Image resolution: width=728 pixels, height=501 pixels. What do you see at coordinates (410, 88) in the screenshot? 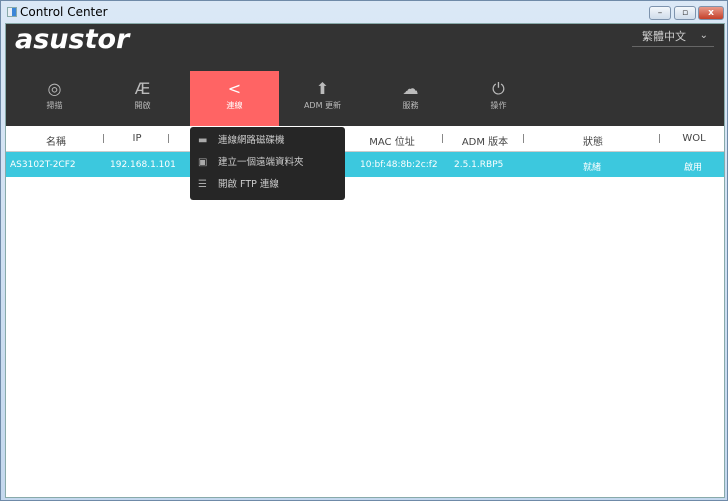
I see `cloud-device-icon: ☁` at bounding box center [410, 88].